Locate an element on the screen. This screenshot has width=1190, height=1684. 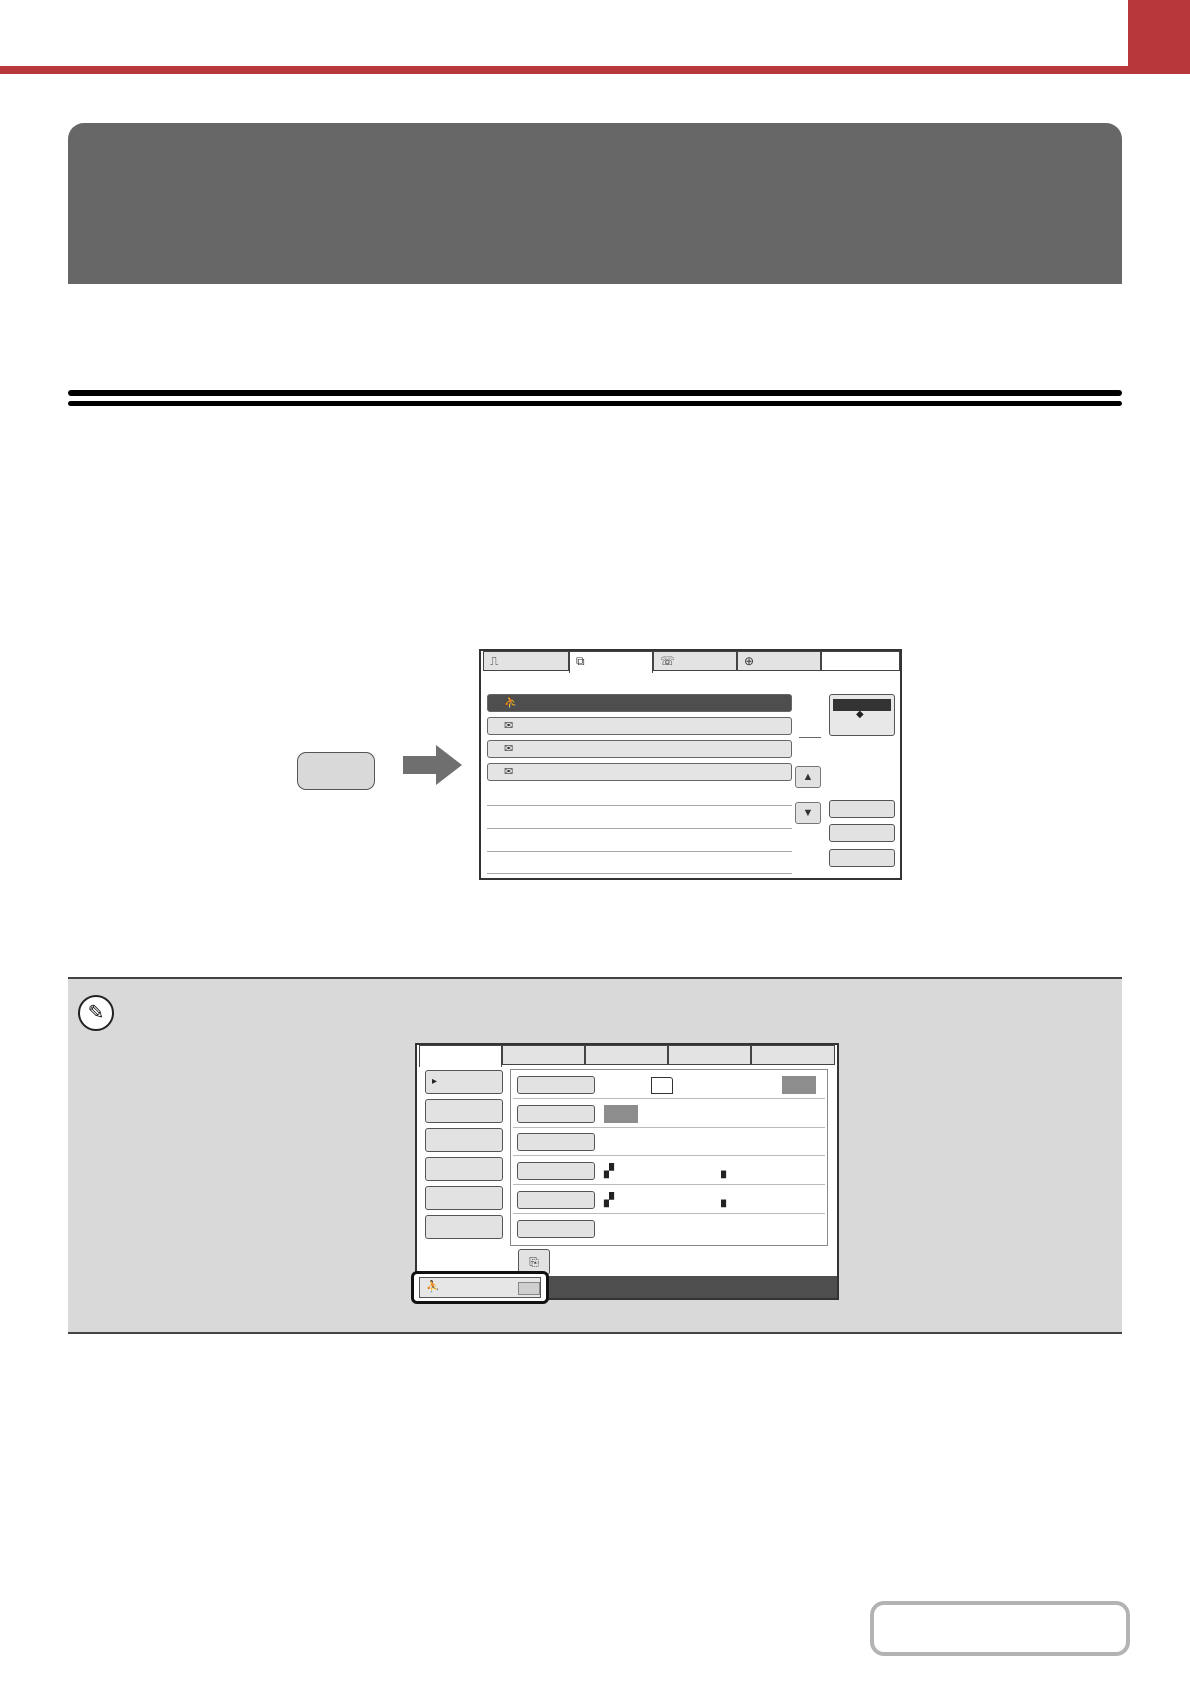
page-indicator is located at coordinates (810, 737).